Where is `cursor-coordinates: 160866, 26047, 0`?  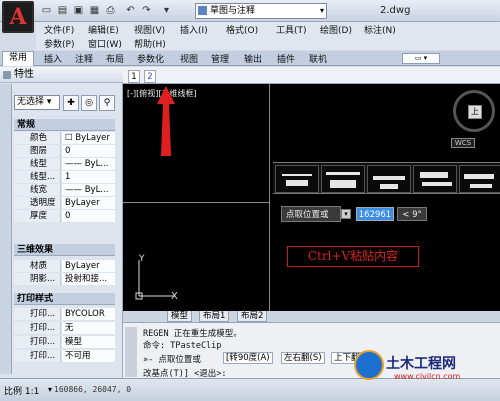
cursor-coordinates: 160866, 26047, 0 is located at coordinates (92, 389).